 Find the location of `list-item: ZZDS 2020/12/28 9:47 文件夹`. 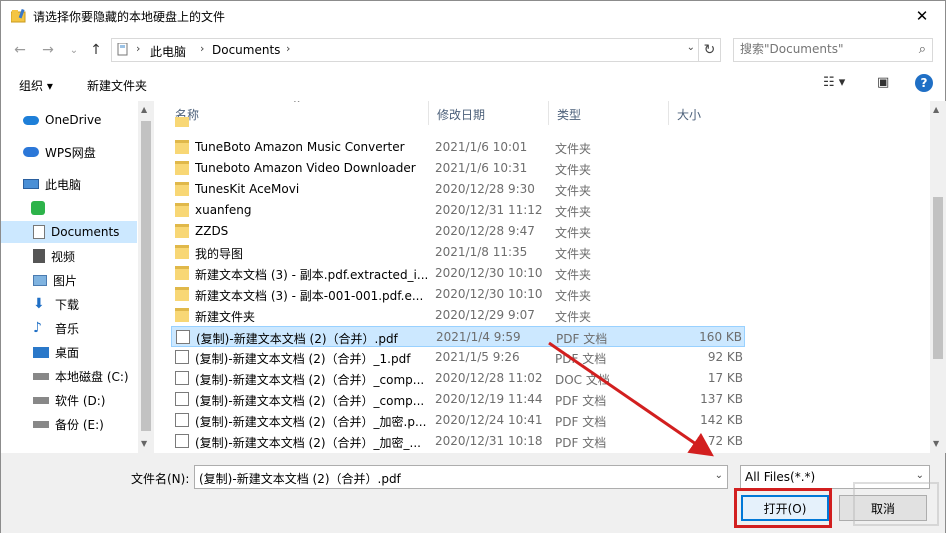

list-item: ZZDS 2020/12/28 9:47 文件夹 is located at coordinates (458, 231).